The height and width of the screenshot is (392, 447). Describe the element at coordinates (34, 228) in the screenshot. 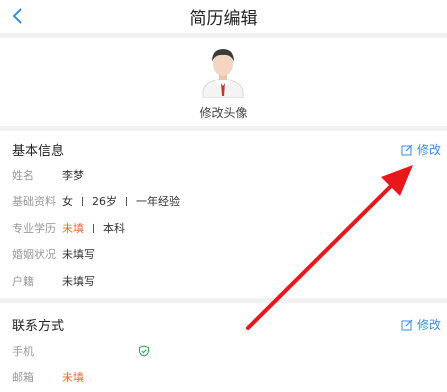

I see `education-label: 专业学历` at that location.